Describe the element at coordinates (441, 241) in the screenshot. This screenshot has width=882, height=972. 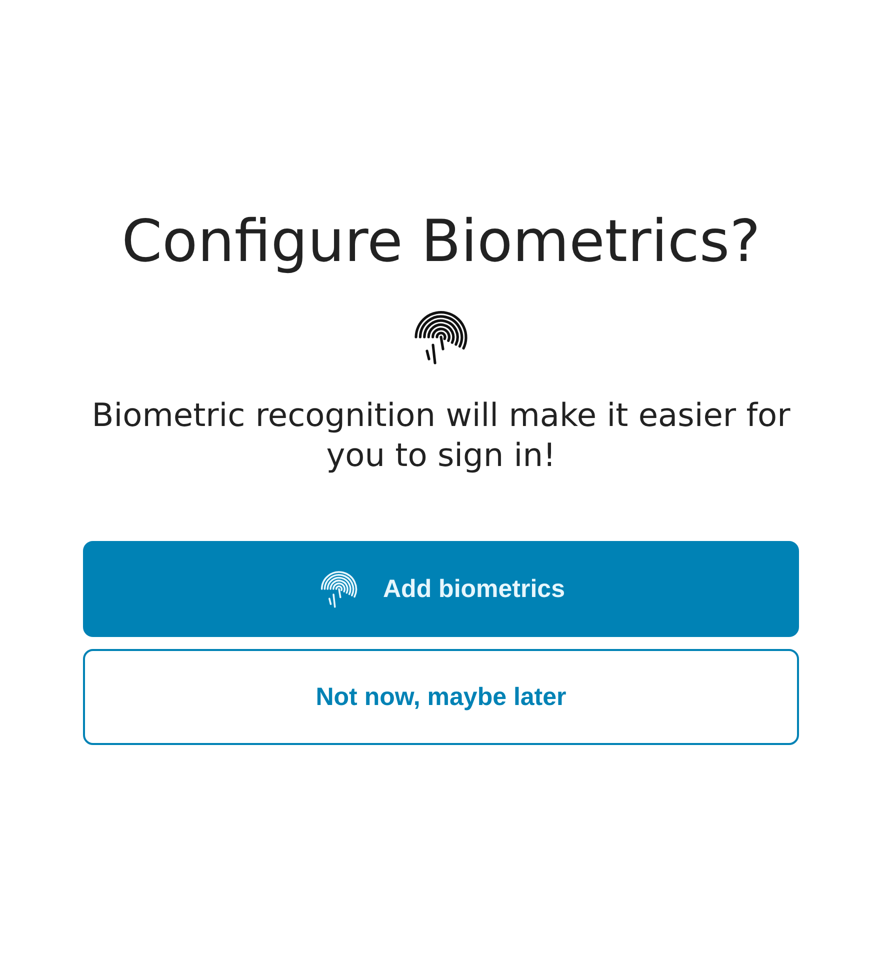
I see `dialog-title: Configure Biometrics?` at that location.